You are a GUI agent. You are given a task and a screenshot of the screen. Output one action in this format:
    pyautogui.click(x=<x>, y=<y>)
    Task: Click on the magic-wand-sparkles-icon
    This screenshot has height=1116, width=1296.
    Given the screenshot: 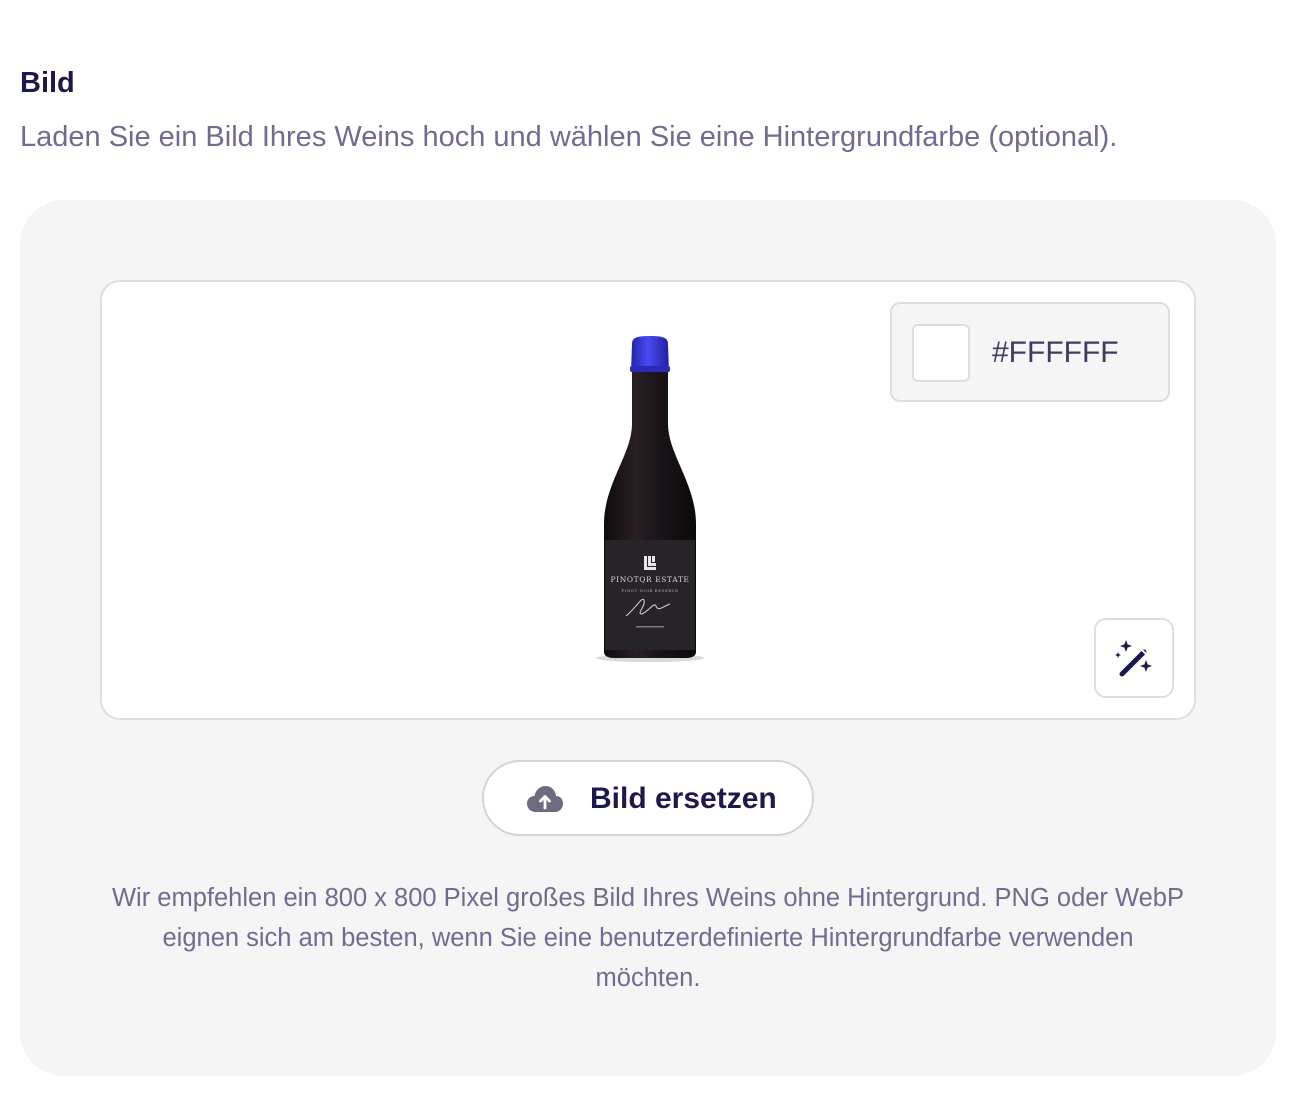 What is the action you would take?
    pyautogui.click(x=1133, y=658)
    